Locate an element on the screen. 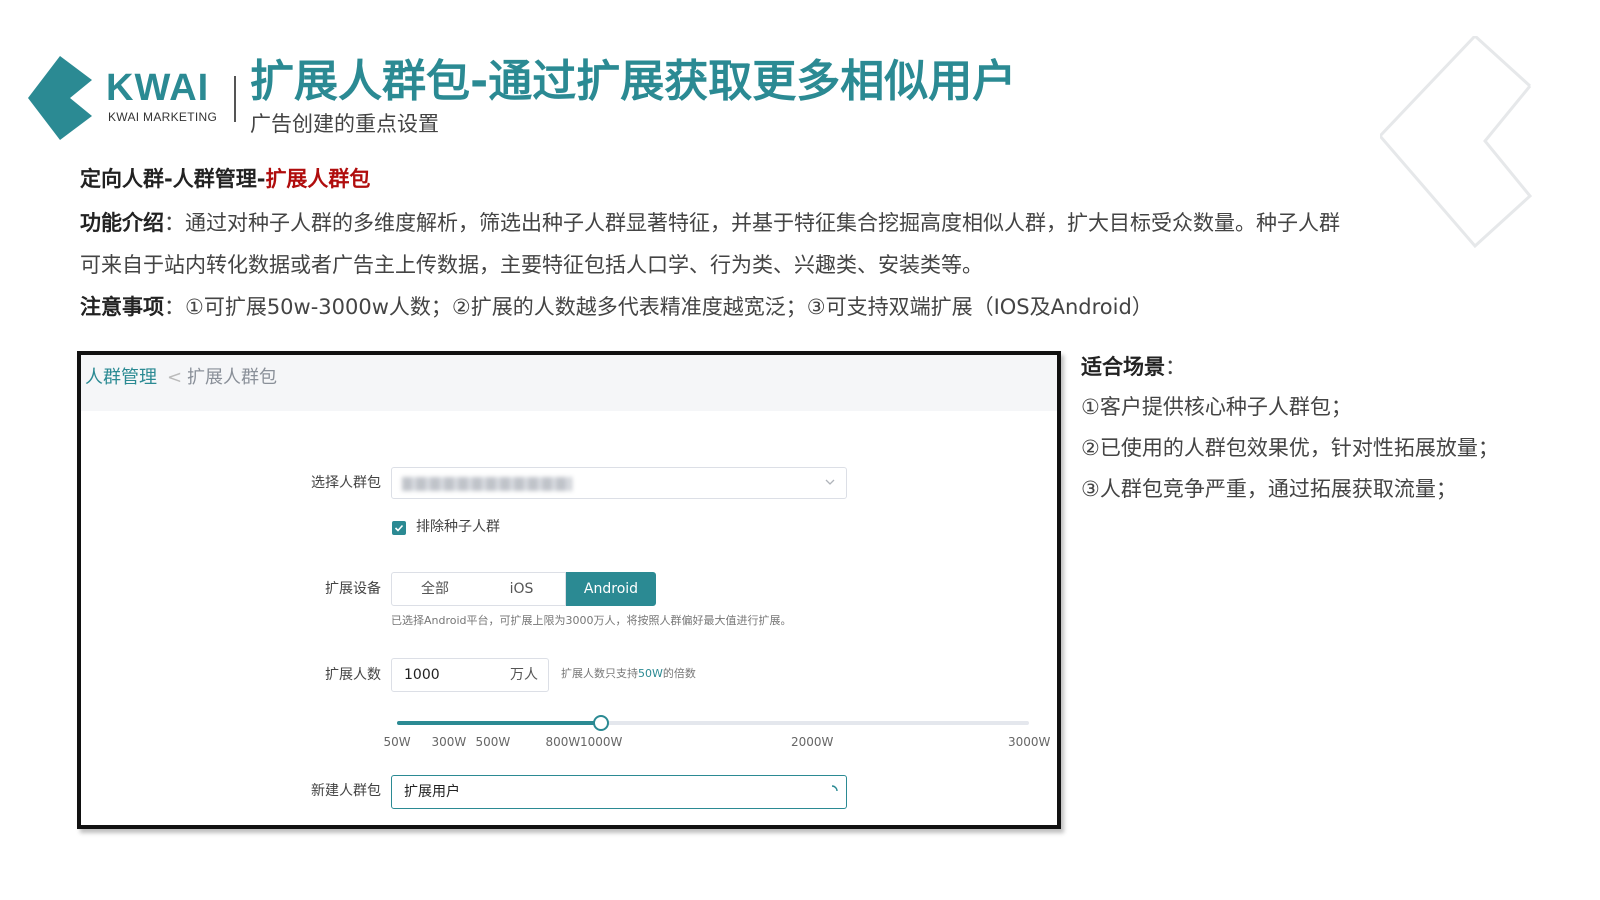  device-label: 扩展设备 is located at coordinates (353, 589).